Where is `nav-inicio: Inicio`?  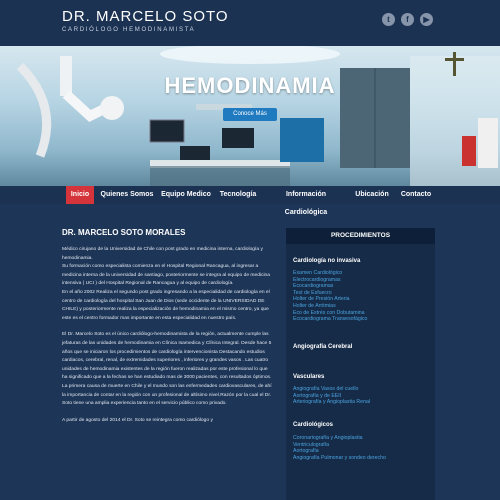
nav-inicio: Inicio is located at coordinates (80, 195).